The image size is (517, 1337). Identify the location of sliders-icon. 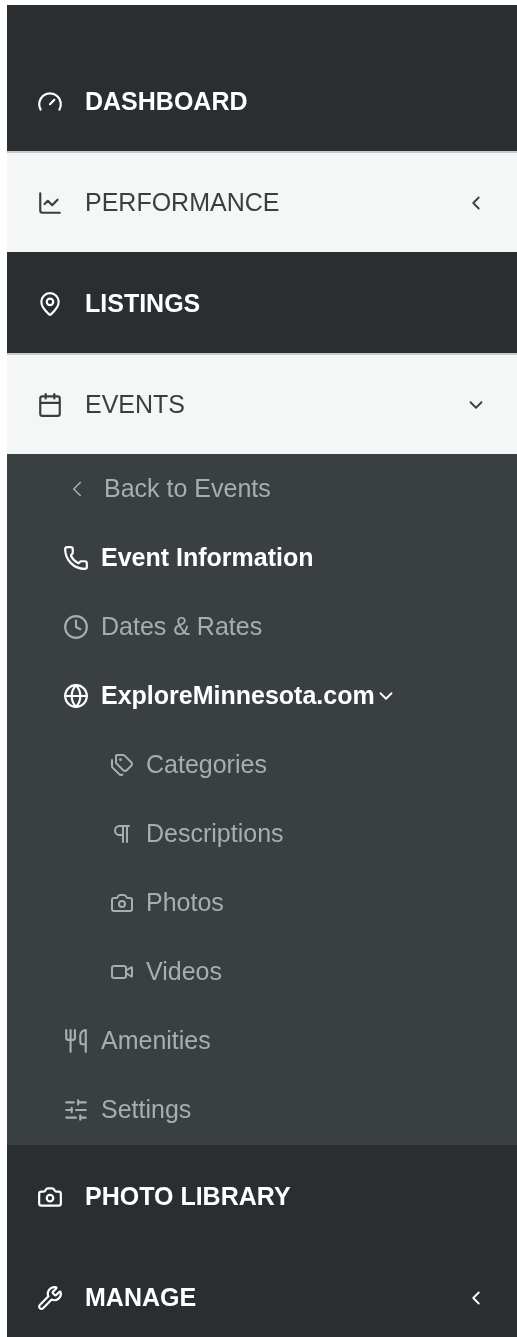
(76, 1109).